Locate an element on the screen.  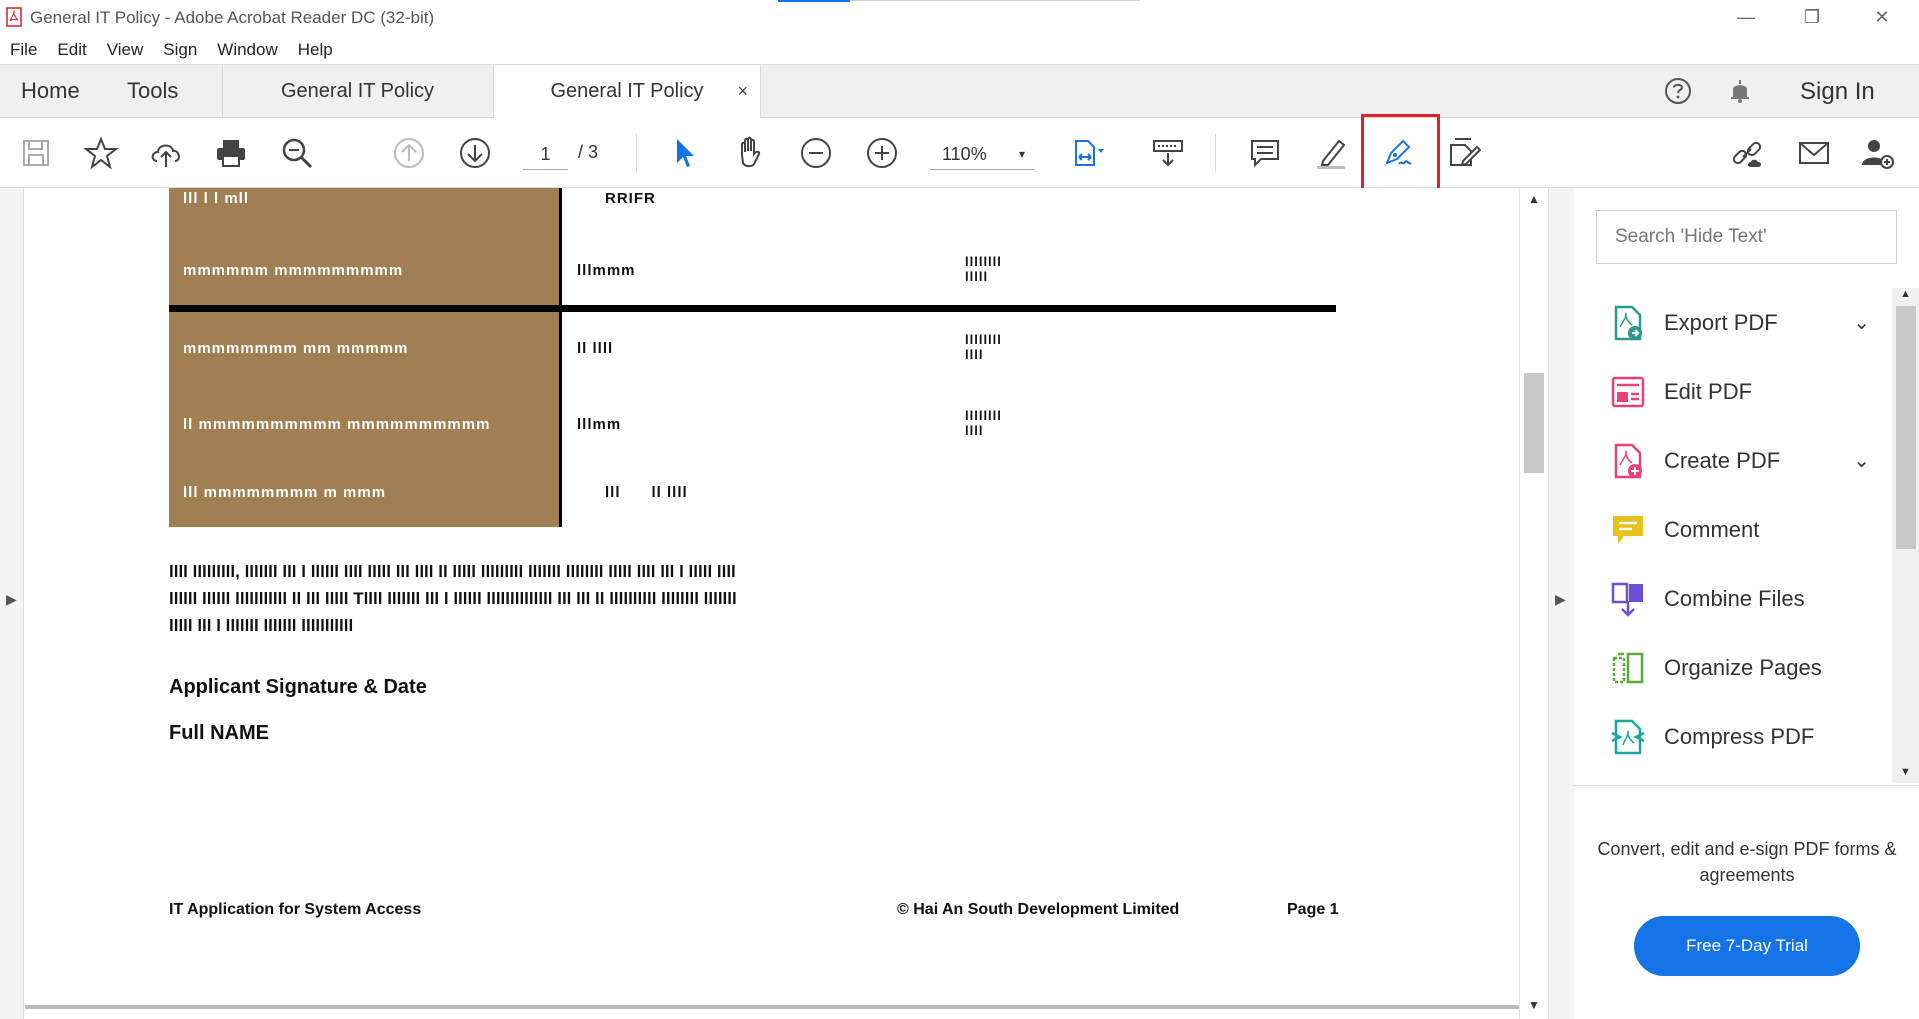
table-cell: lll l l mll is located at coordinates (216, 198).